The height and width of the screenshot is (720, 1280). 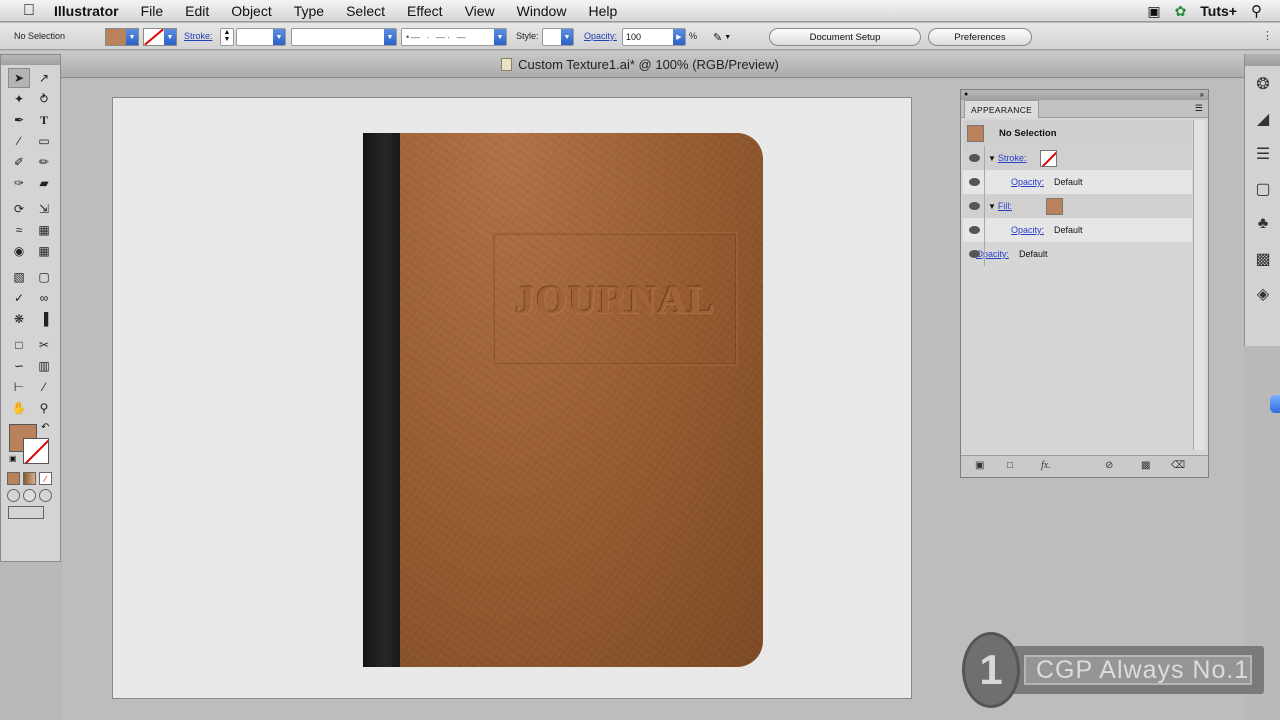 I want to click on stroke-panel-icon: ☰, so click(x=1262, y=153).